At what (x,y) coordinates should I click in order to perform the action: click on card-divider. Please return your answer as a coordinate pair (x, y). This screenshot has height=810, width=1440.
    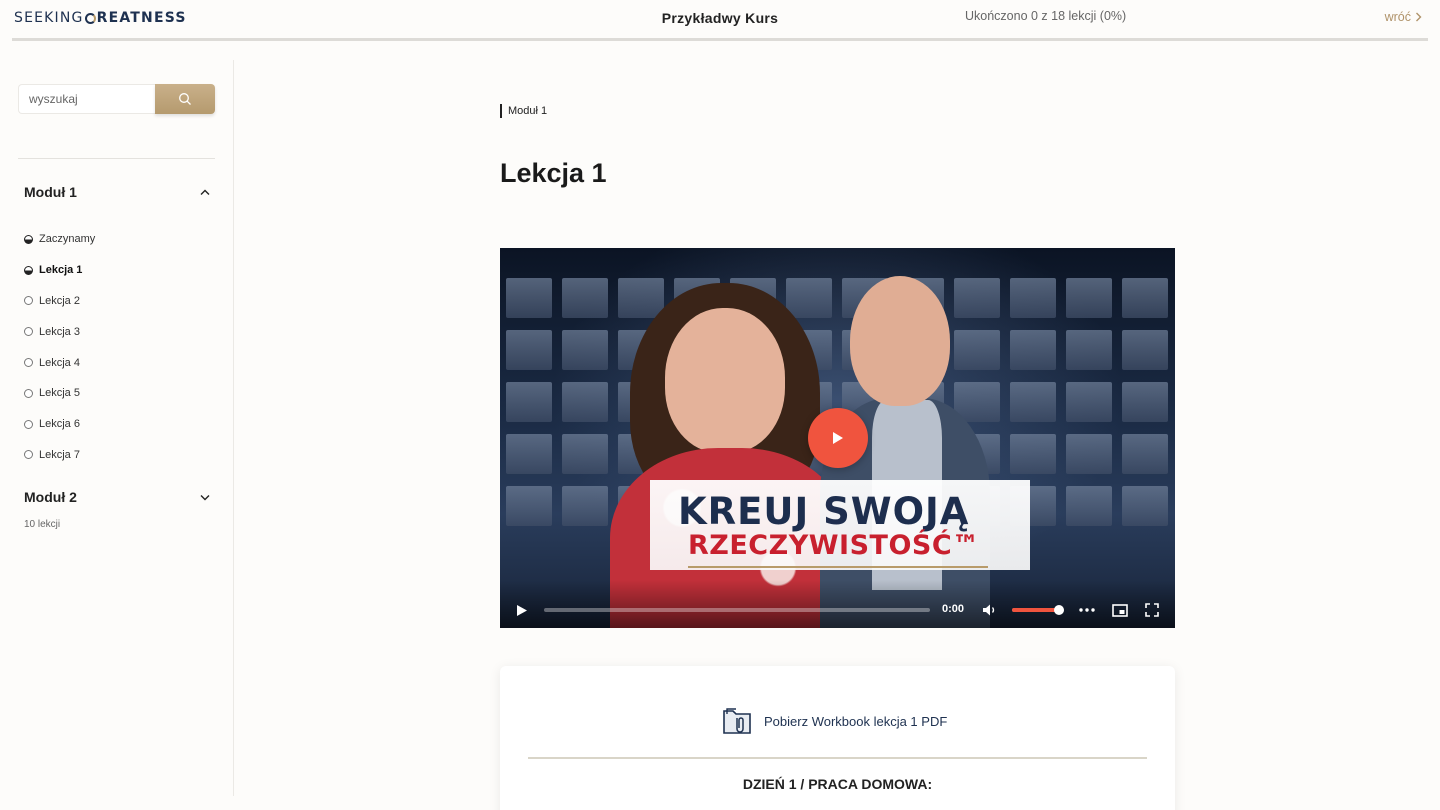
    Looking at the image, I should click on (837, 758).